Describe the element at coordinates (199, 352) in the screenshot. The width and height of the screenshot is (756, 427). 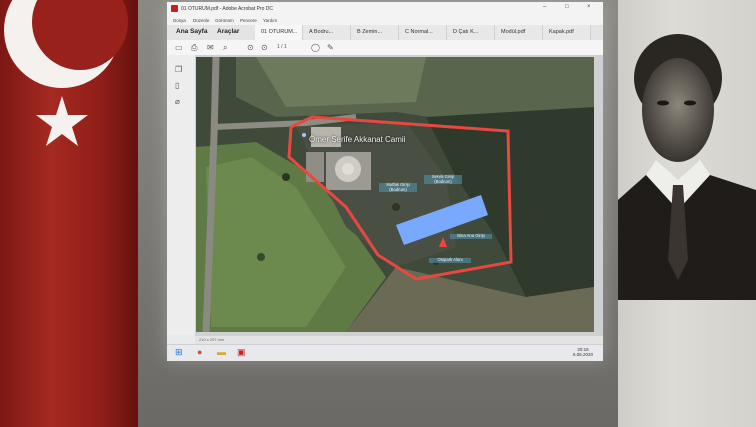
I see `chrome-icon: ●` at that location.